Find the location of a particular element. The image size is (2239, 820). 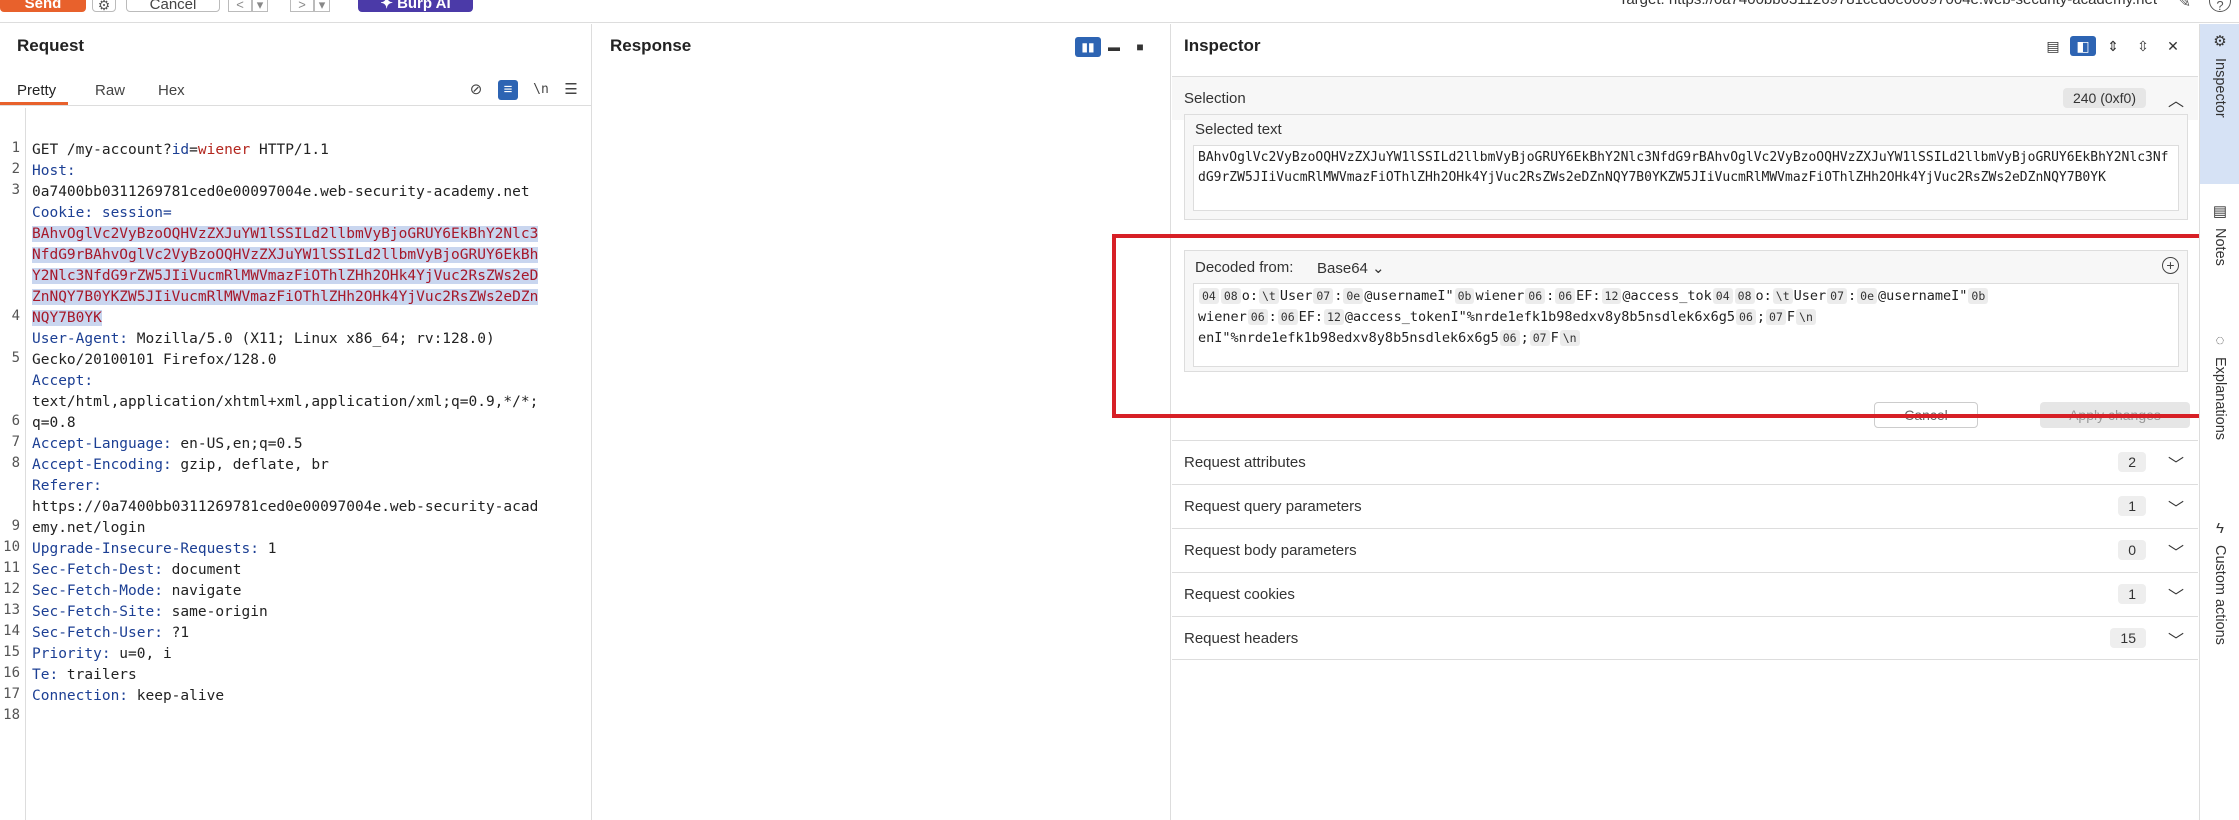

section-request-attributes: Request attributes 2 ﹀ is located at coordinates (1685, 462).